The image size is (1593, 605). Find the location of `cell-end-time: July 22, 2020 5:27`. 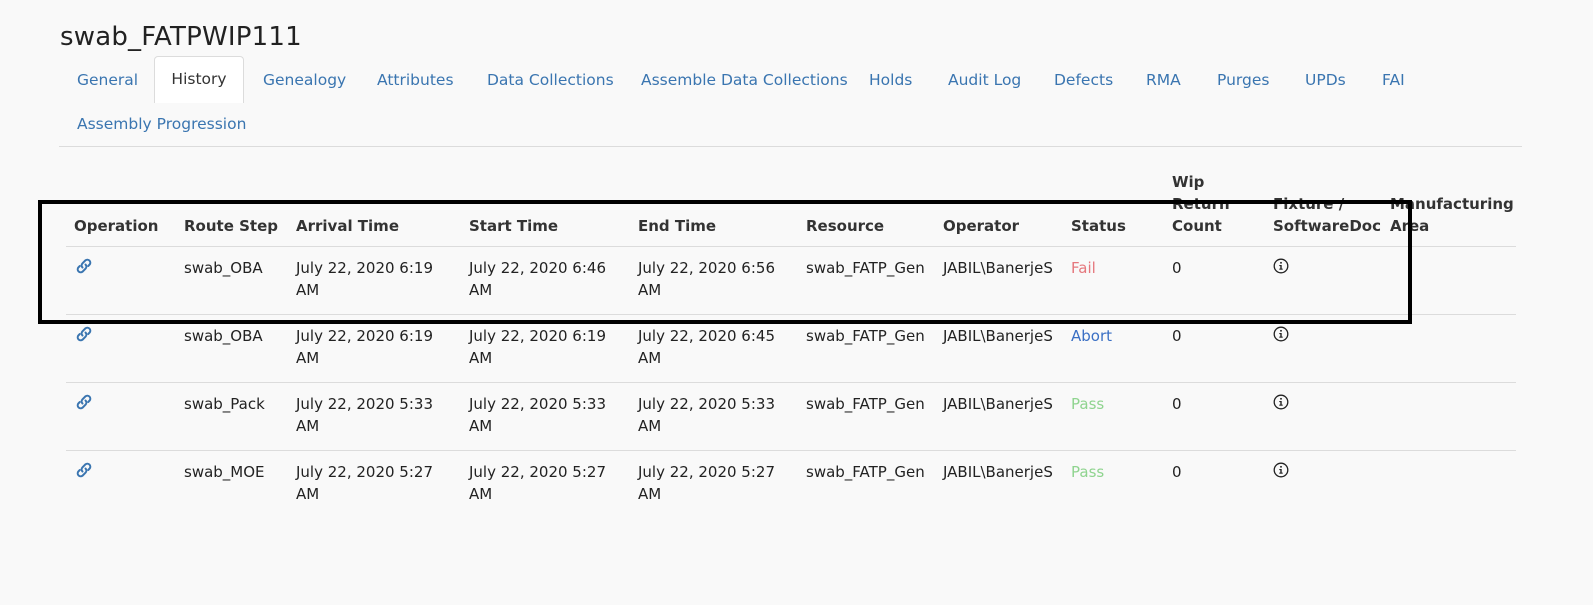

cell-end-time: July 22, 2020 5:27 is located at coordinates (706, 472).